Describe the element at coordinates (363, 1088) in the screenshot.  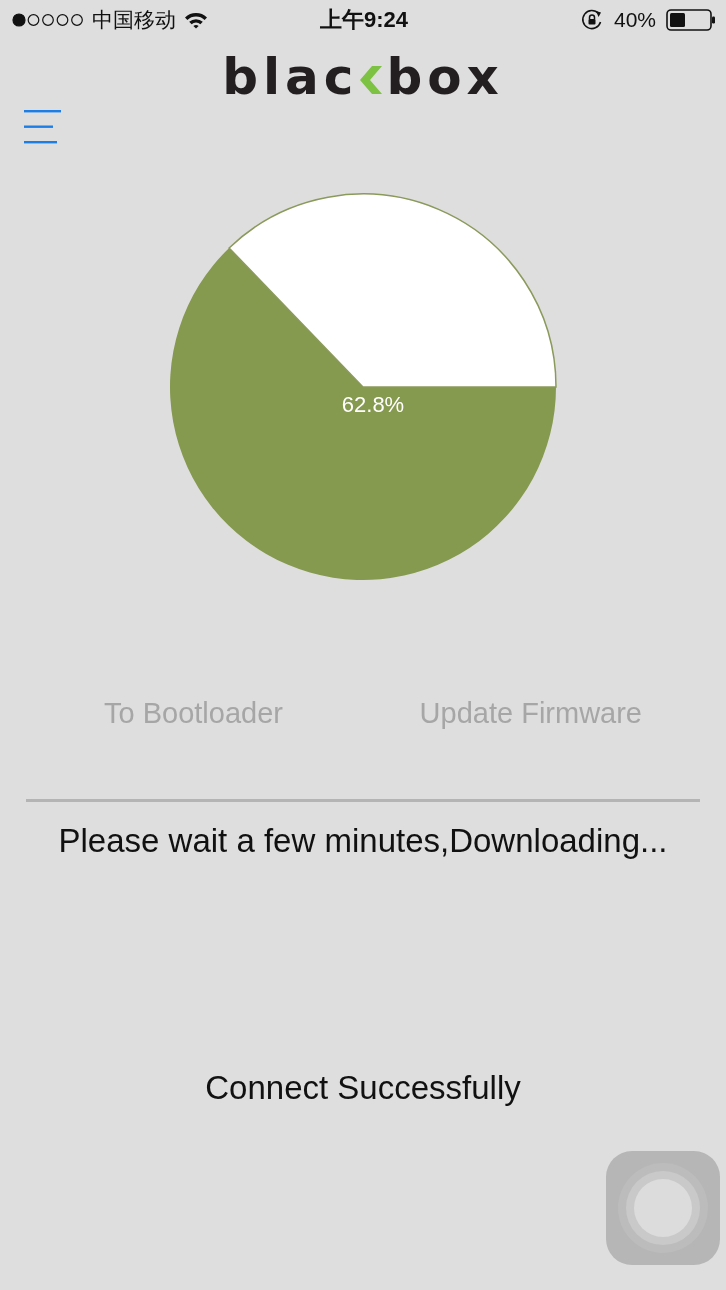
I see `connection-status: Connect Successfully` at that location.